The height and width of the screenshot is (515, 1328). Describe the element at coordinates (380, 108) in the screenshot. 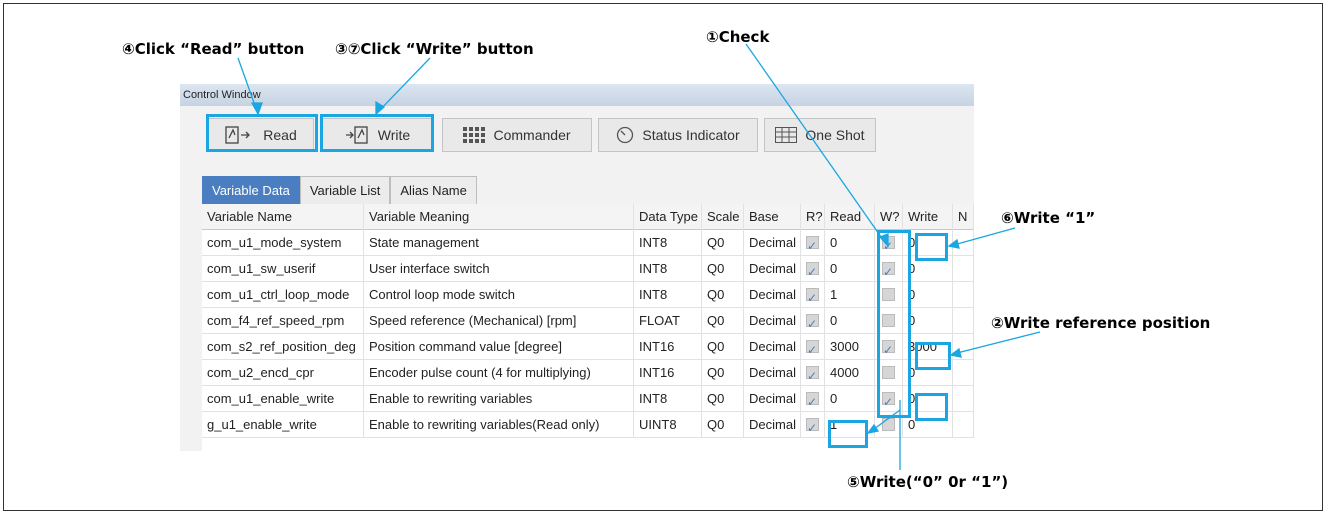

I see `write-pointer-arrow` at that location.